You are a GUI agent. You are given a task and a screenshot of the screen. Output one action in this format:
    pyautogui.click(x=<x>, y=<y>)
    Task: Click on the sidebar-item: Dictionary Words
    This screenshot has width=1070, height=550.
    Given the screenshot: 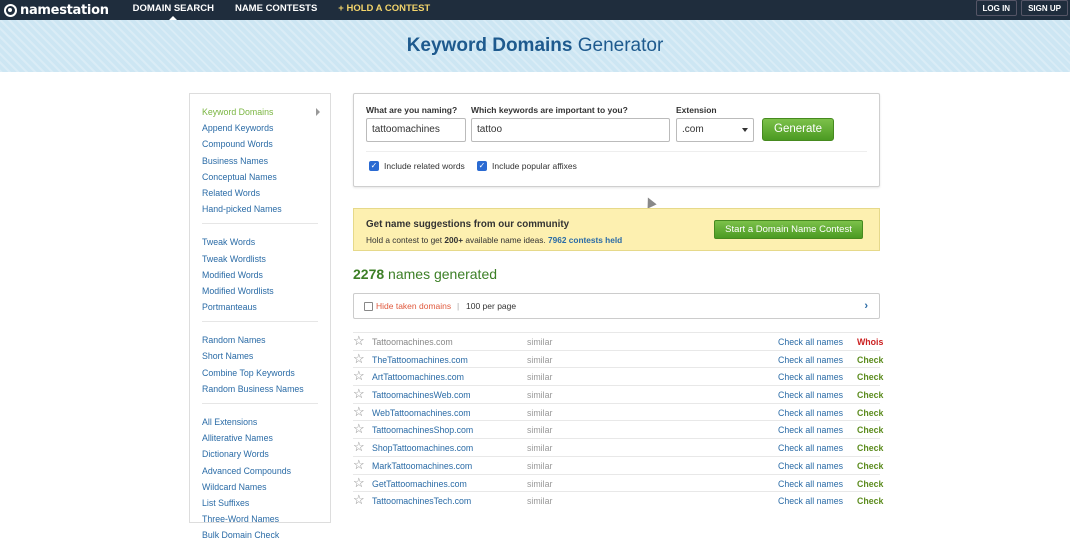 What is the action you would take?
    pyautogui.click(x=260, y=454)
    